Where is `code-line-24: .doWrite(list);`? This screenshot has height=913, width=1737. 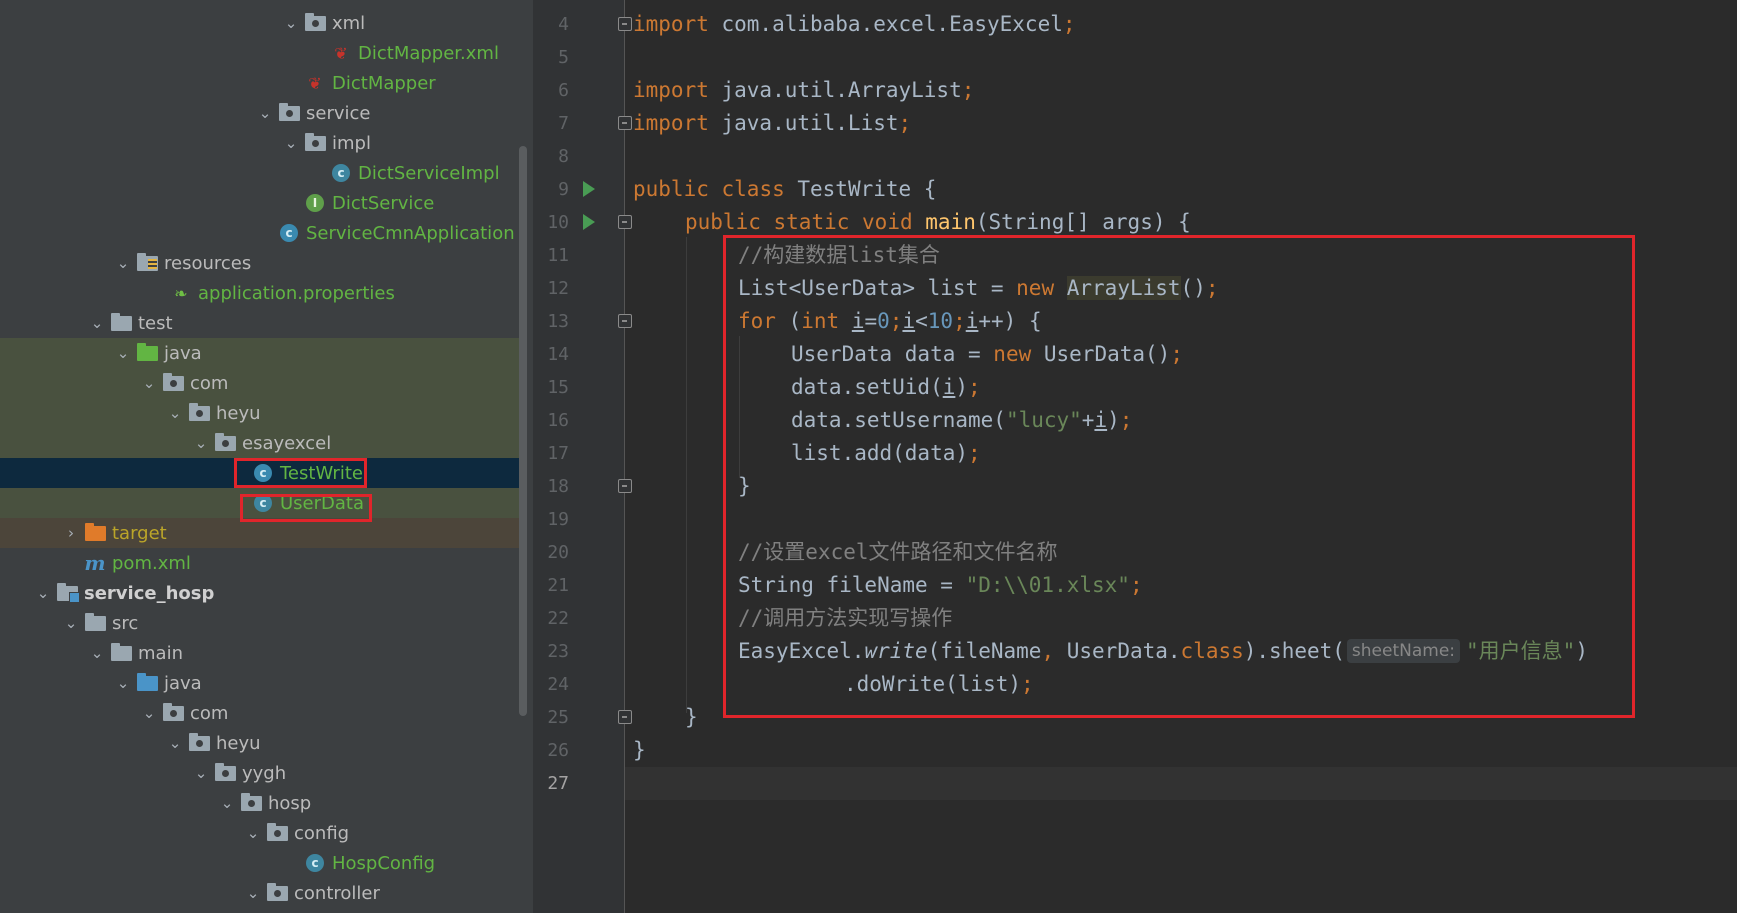 code-line-24: .doWrite(list); is located at coordinates (939, 684).